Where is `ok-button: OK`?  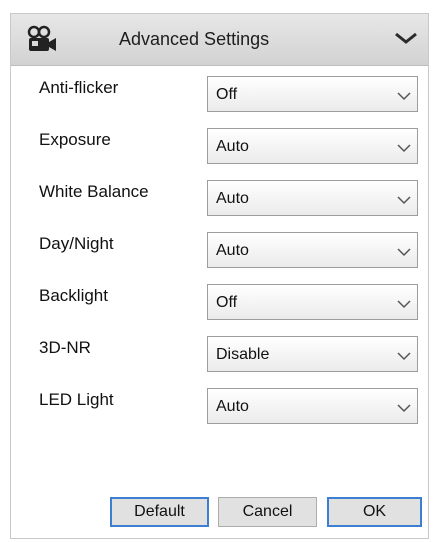 ok-button: OK is located at coordinates (374, 512).